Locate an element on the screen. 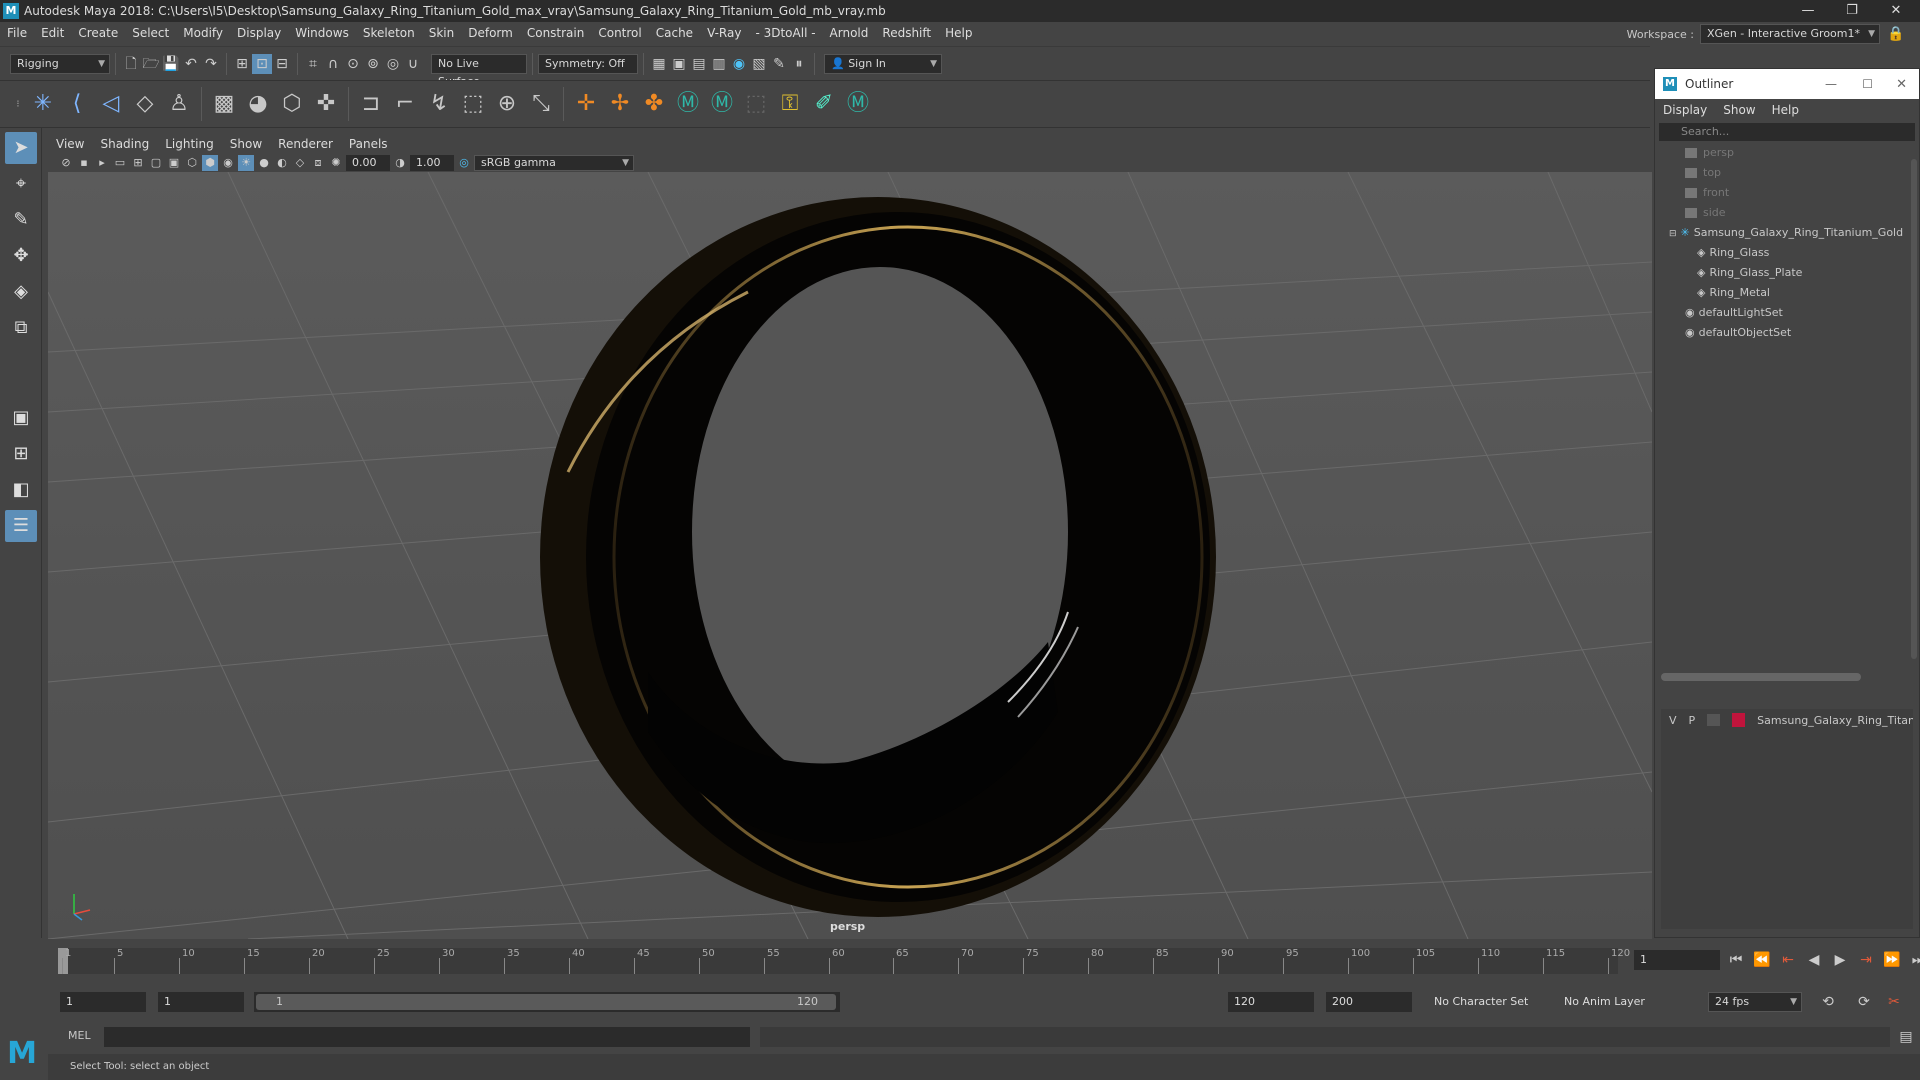 The height and width of the screenshot is (1080, 1920). sign-in-button: 👤 Sign In ▼ is located at coordinates (883, 63).